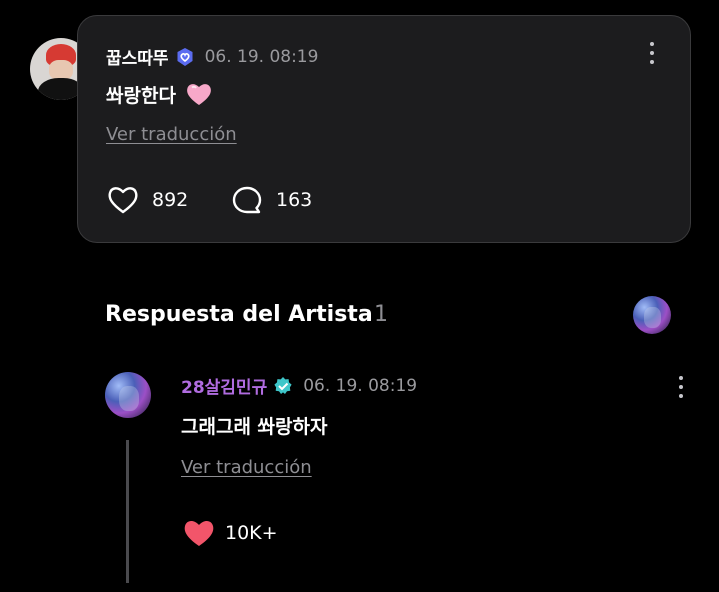 Image resolution: width=719 pixels, height=592 pixels. Describe the element at coordinates (299, 386) in the screenshot. I see `reply-header: 28살김민규 06. 19. 08:19` at that location.